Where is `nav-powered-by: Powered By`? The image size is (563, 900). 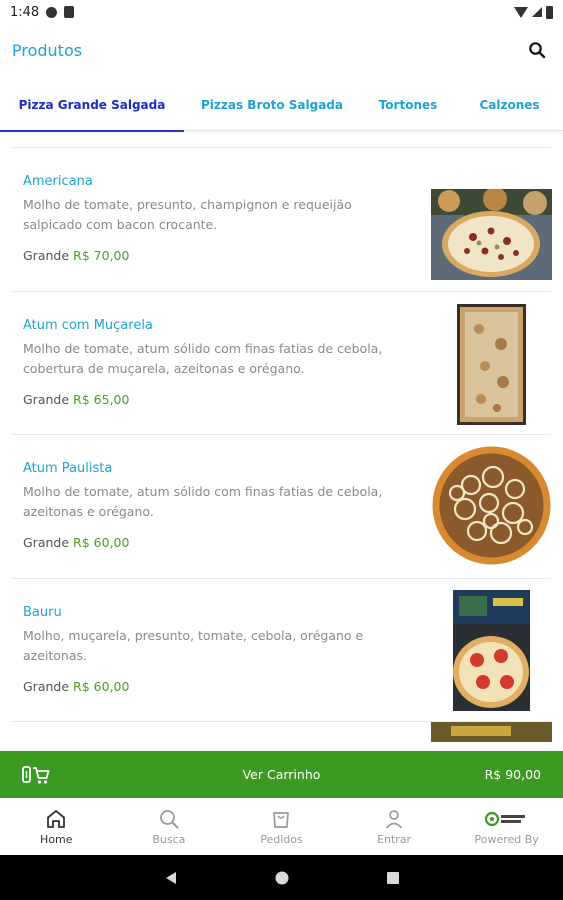 nav-powered-by: Powered By is located at coordinates (506, 826).